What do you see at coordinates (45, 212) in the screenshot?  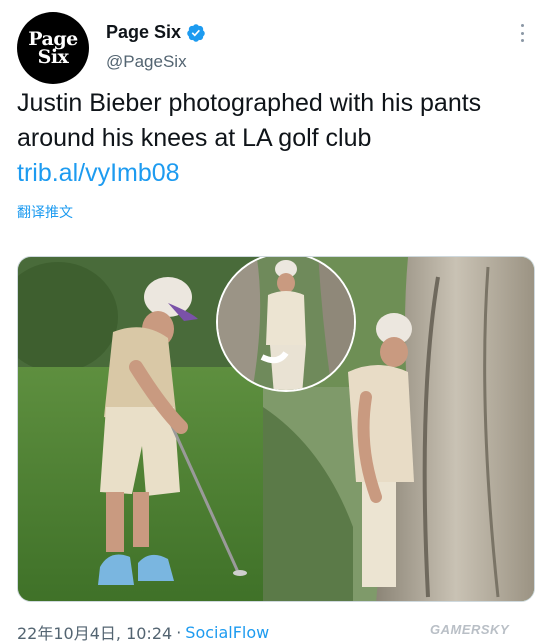 I see `translate-tweet-link: 翻译推文` at bounding box center [45, 212].